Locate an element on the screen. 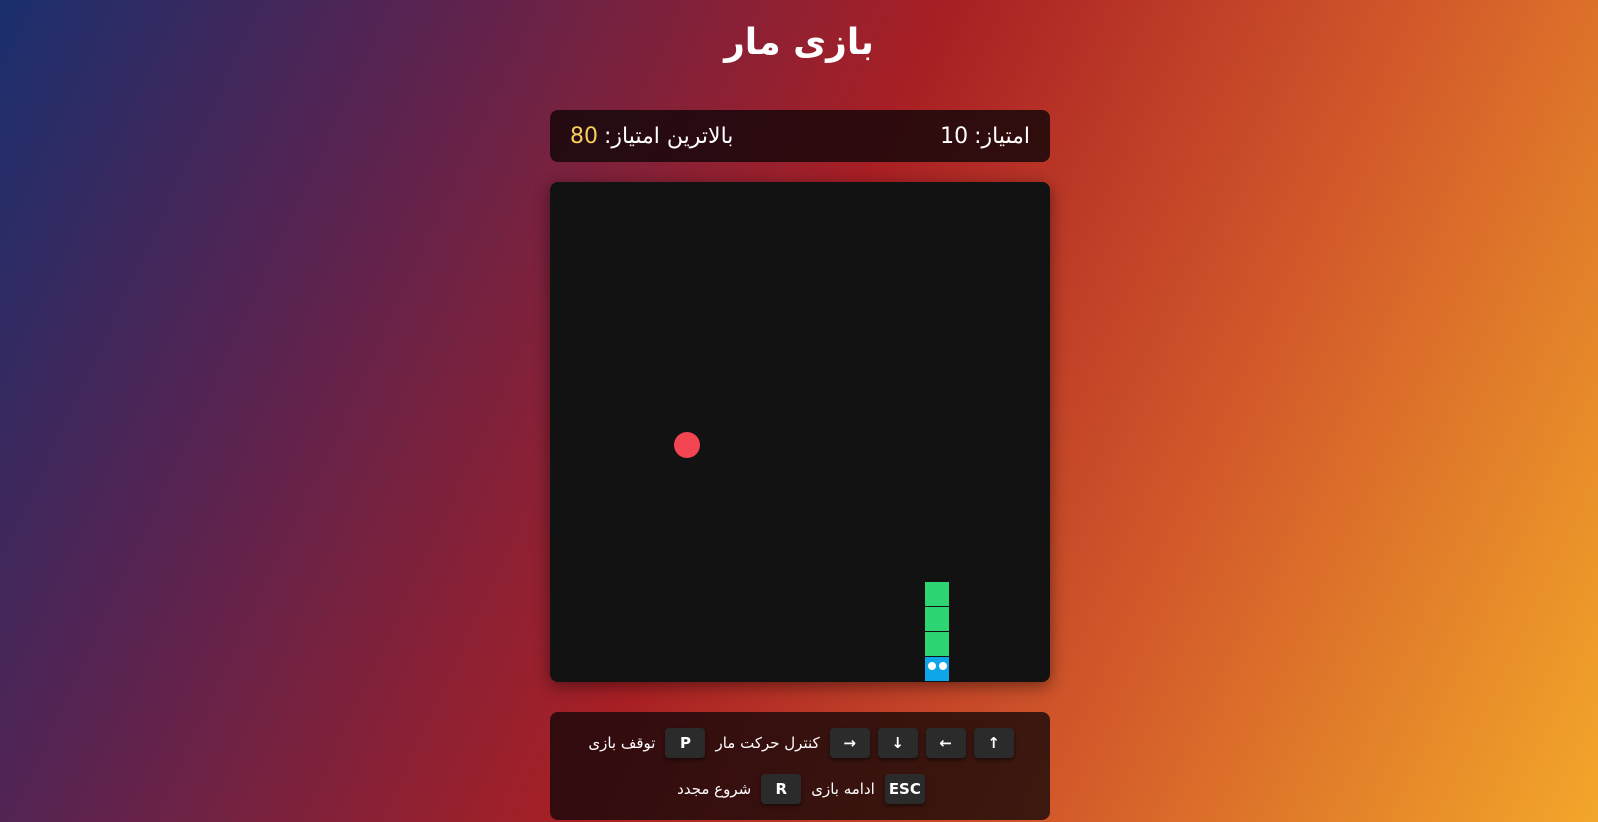  key-arrow-right: → is located at coordinates (849, 743).